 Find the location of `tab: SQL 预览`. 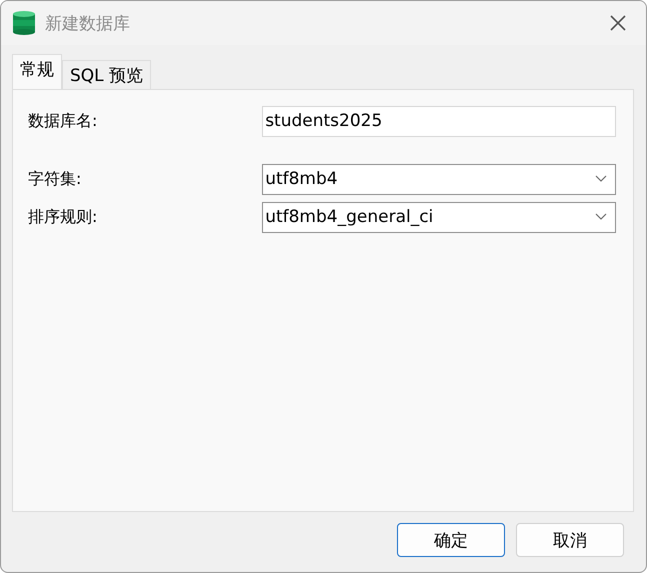

tab: SQL 预览 is located at coordinates (107, 74).